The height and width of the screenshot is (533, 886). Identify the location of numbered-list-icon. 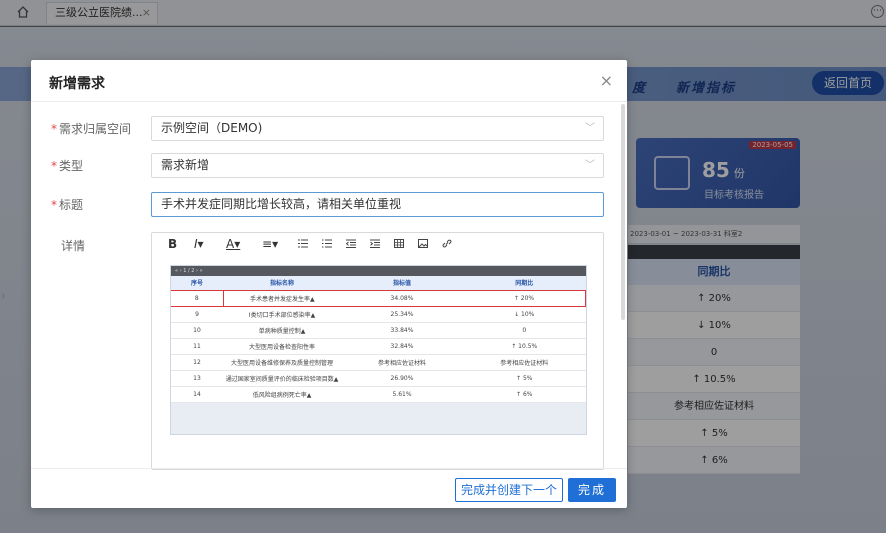
(327, 243).